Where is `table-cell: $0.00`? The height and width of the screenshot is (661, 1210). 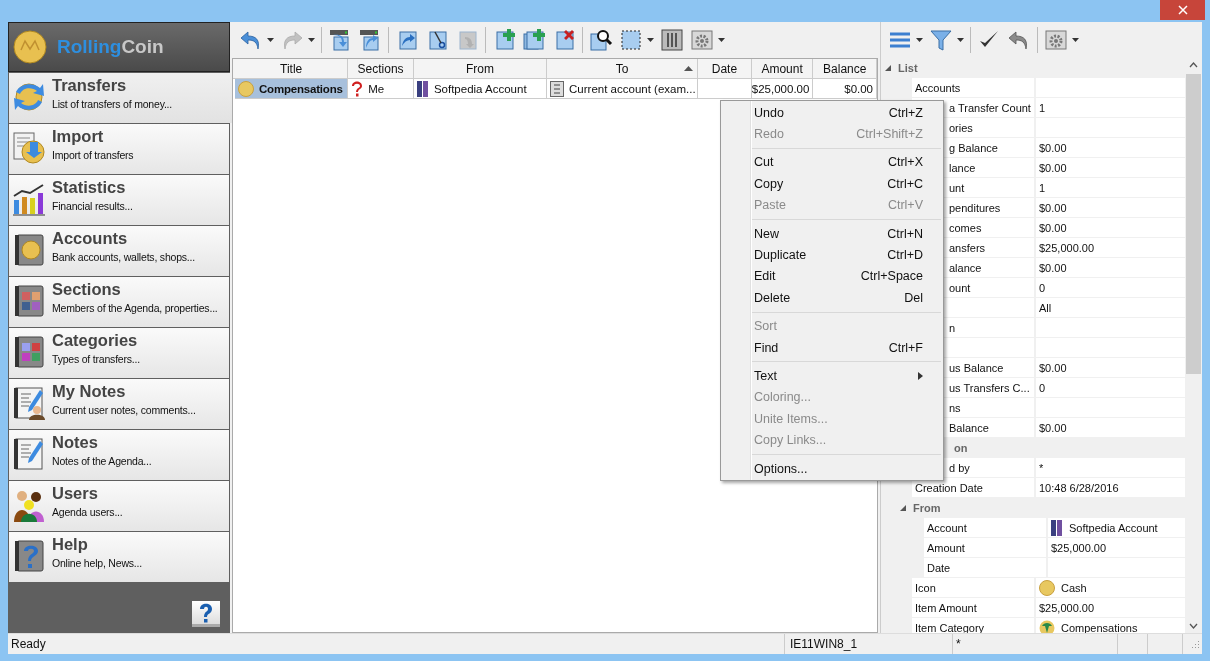 table-cell: $0.00 is located at coordinates (845, 89).